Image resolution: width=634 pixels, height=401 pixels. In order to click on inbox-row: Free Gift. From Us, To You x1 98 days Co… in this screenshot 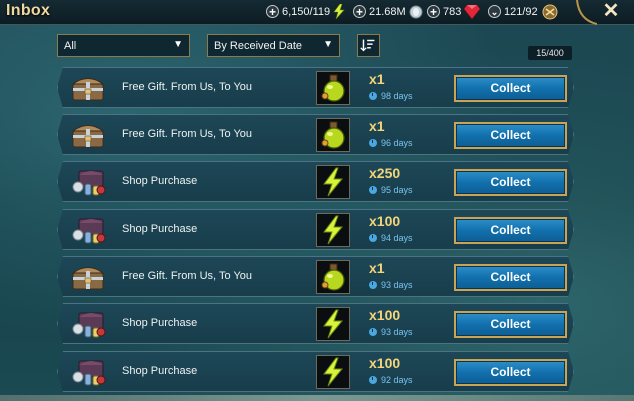, I will do `click(315, 87)`.